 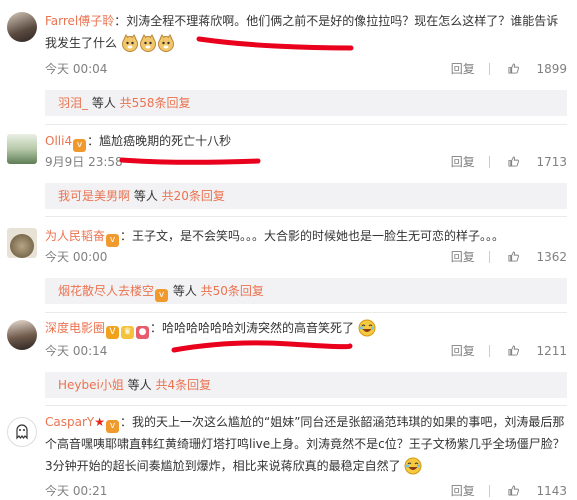 I want to click on like-button: 1713, so click(x=537, y=162).